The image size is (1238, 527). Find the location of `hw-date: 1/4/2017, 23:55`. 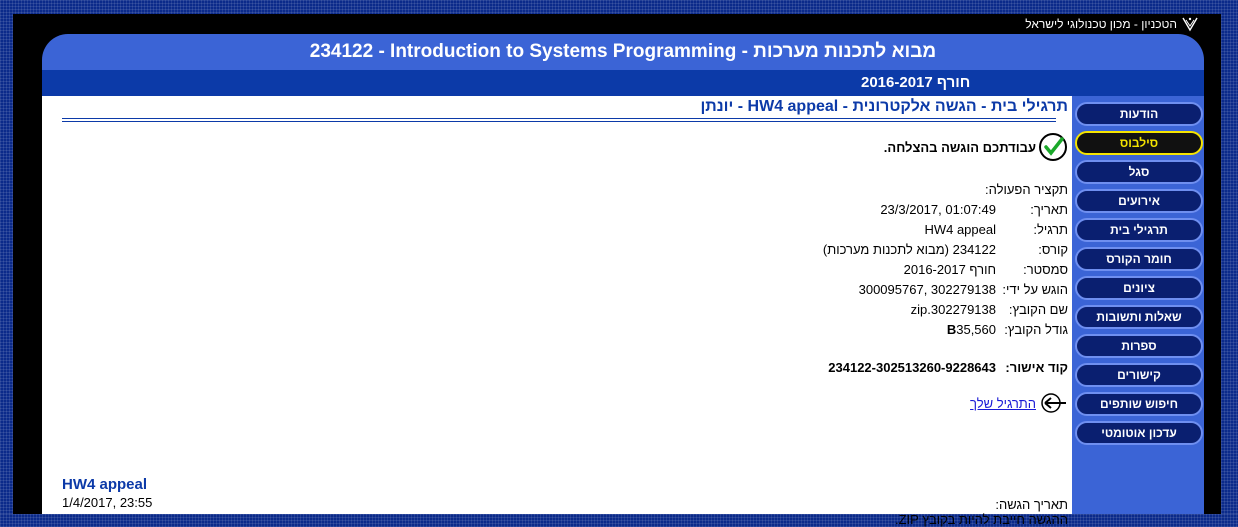

hw-date: 1/4/2017, 23:55 is located at coordinates (107, 502).